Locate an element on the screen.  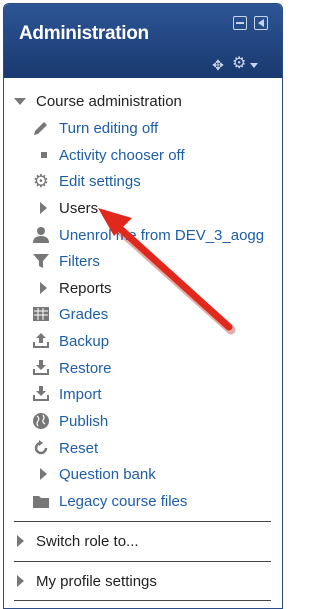
course-administration-label: Course administration is located at coordinates (109, 101).